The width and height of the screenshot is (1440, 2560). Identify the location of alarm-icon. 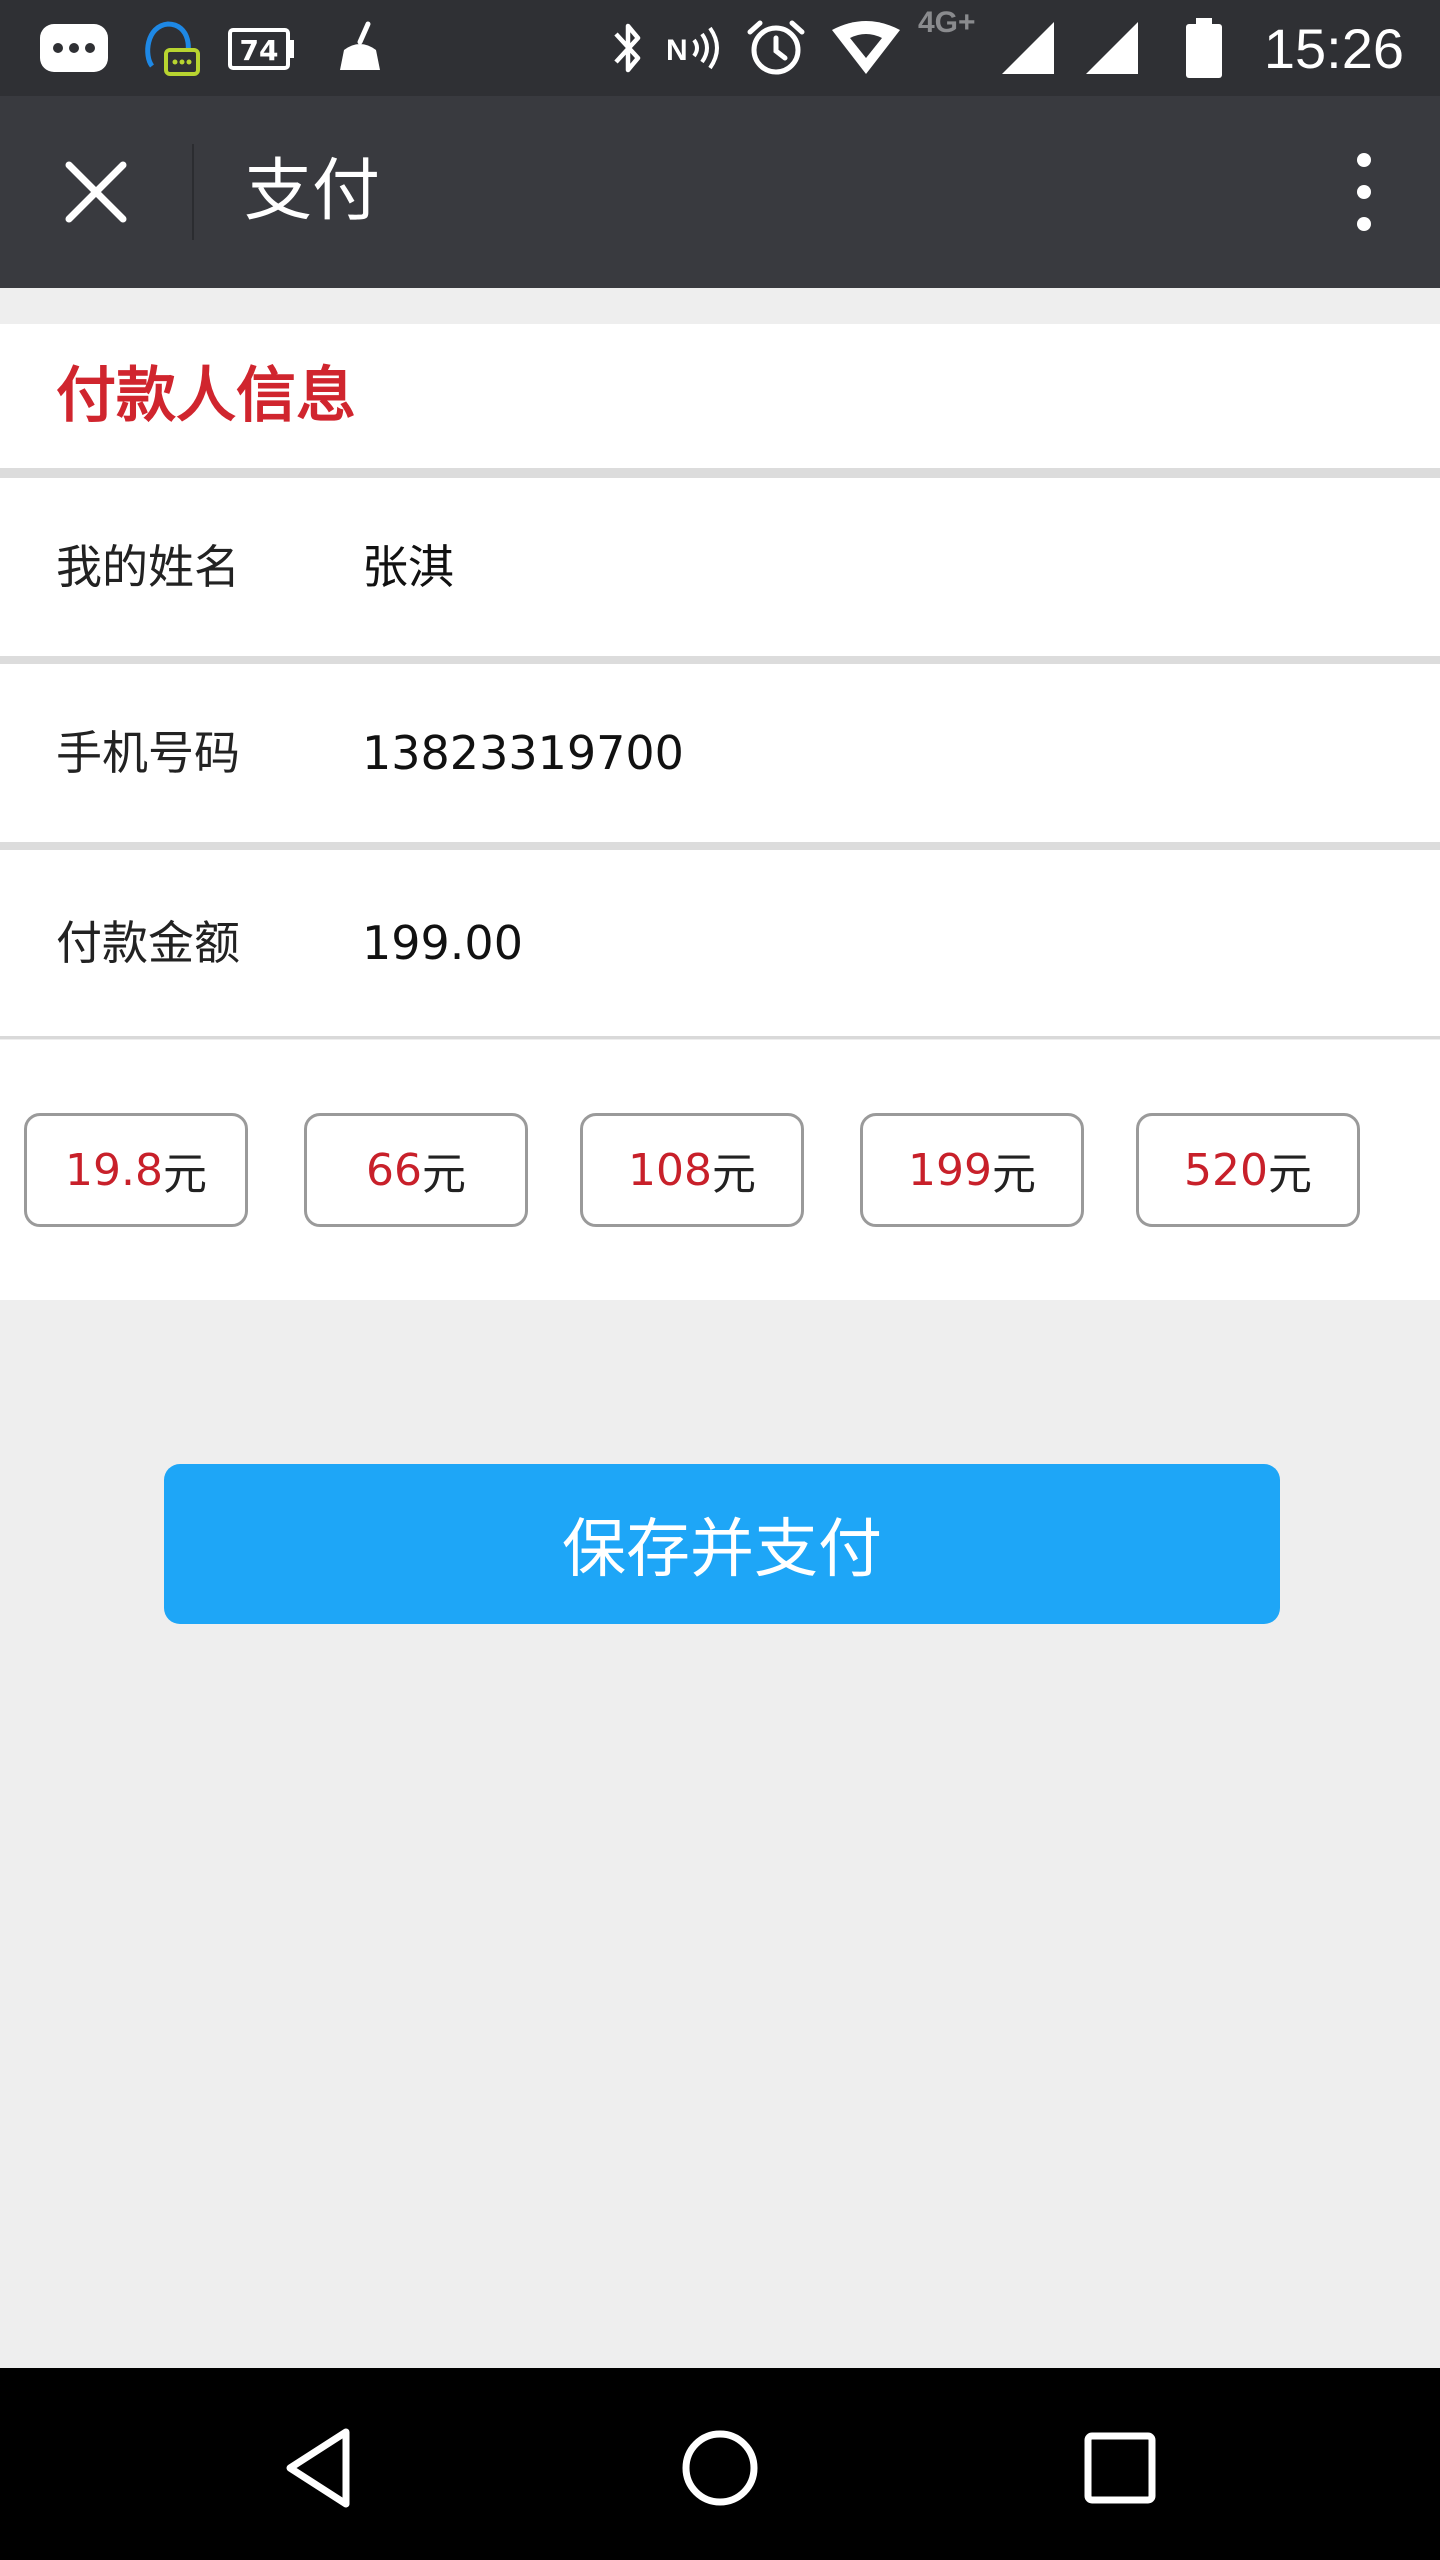
(776, 48).